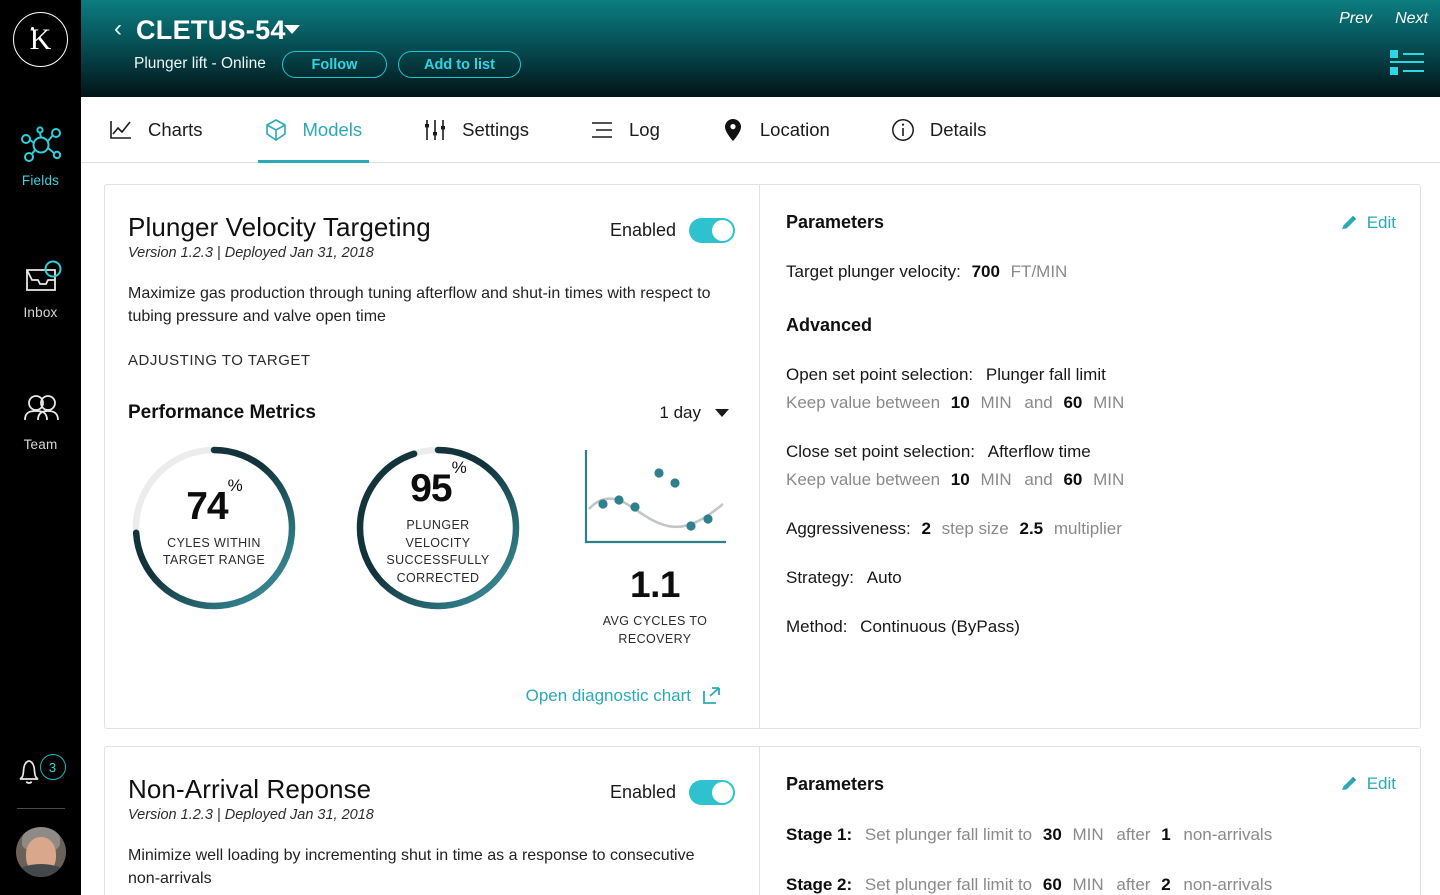 This screenshot has width=1440, height=895. What do you see at coordinates (884, 577) in the screenshot?
I see `param-value: Auto` at bounding box center [884, 577].